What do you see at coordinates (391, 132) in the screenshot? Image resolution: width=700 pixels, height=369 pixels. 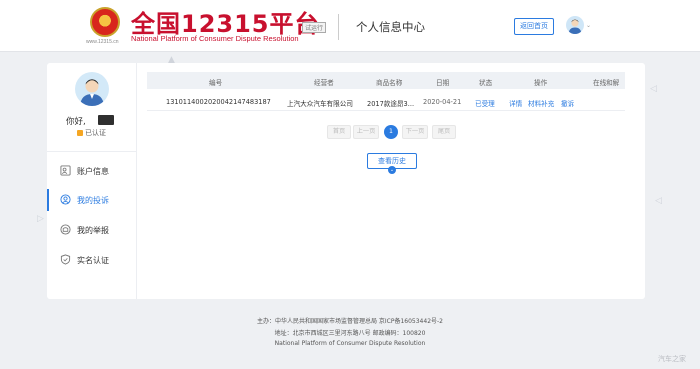 I see `current-page-button: 1` at bounding box center [391, 132].